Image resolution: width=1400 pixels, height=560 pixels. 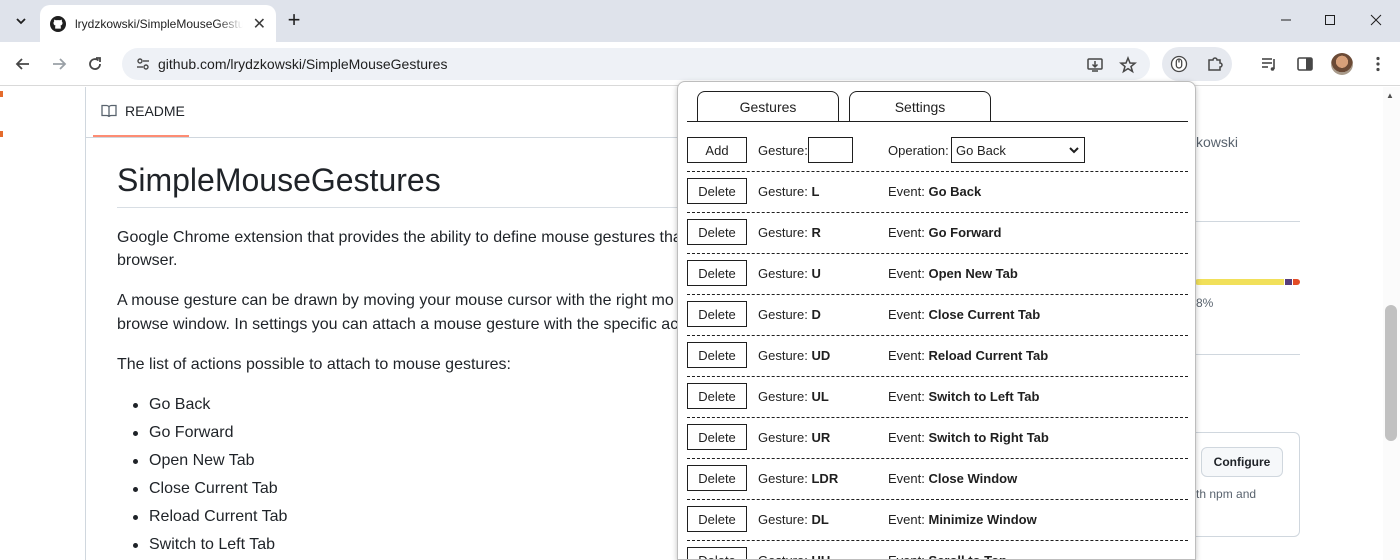 I want to click on scroll-thumb, so click(x=1391, y=373).